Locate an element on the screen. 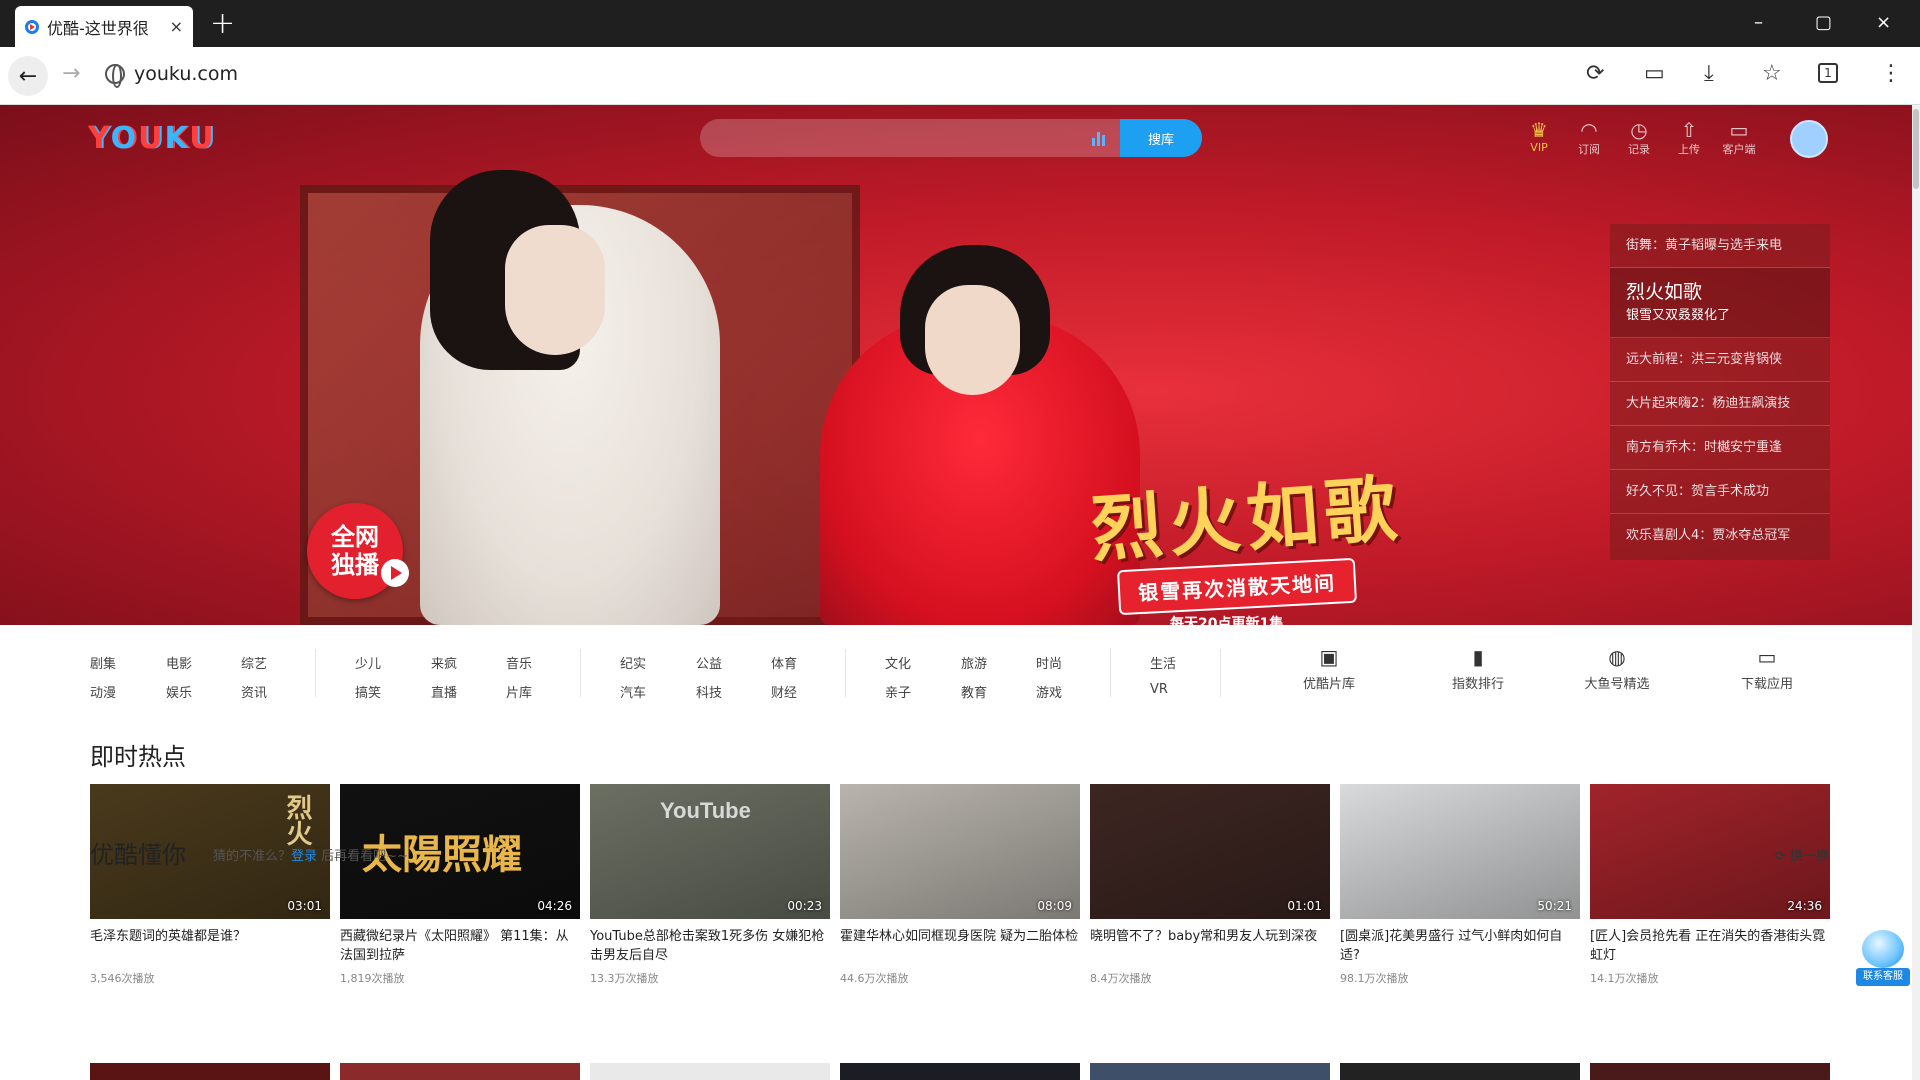 The image size is (1920, 1080). desktop-site-icon: ▭ is located at coordinates (1654, 73).